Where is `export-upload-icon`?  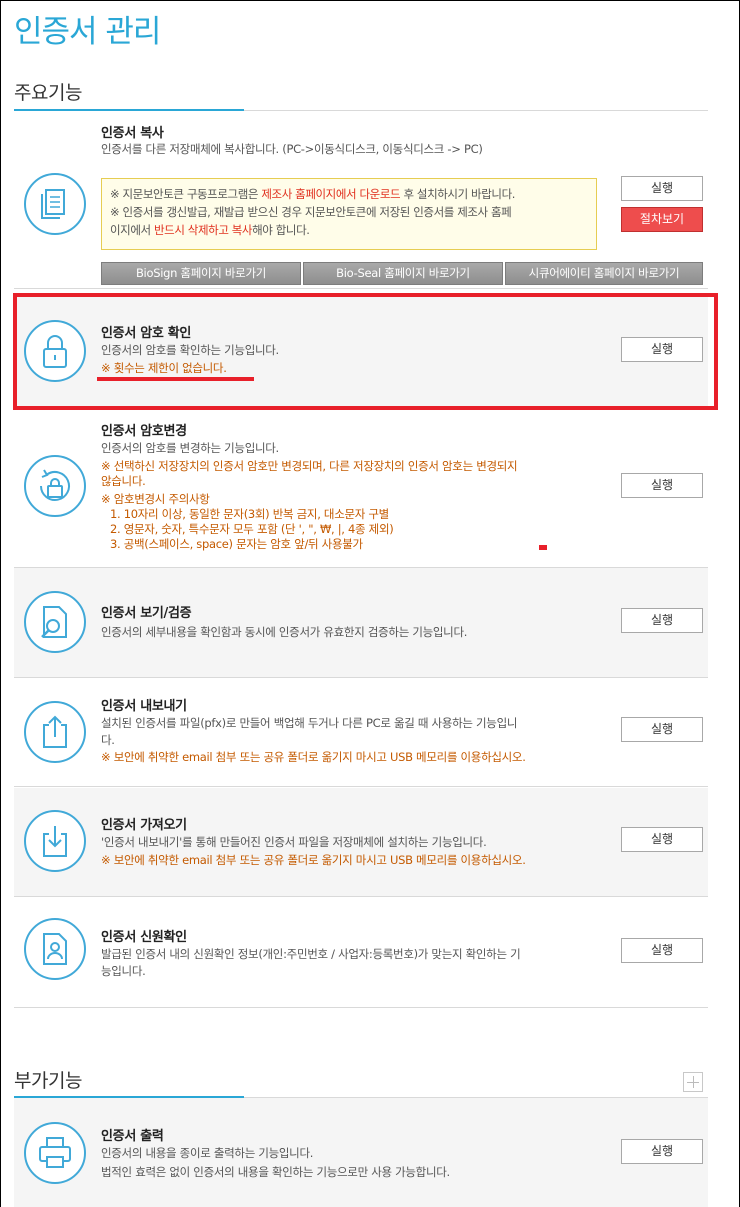
export-upload-icon is located at coordinates (55, 732).